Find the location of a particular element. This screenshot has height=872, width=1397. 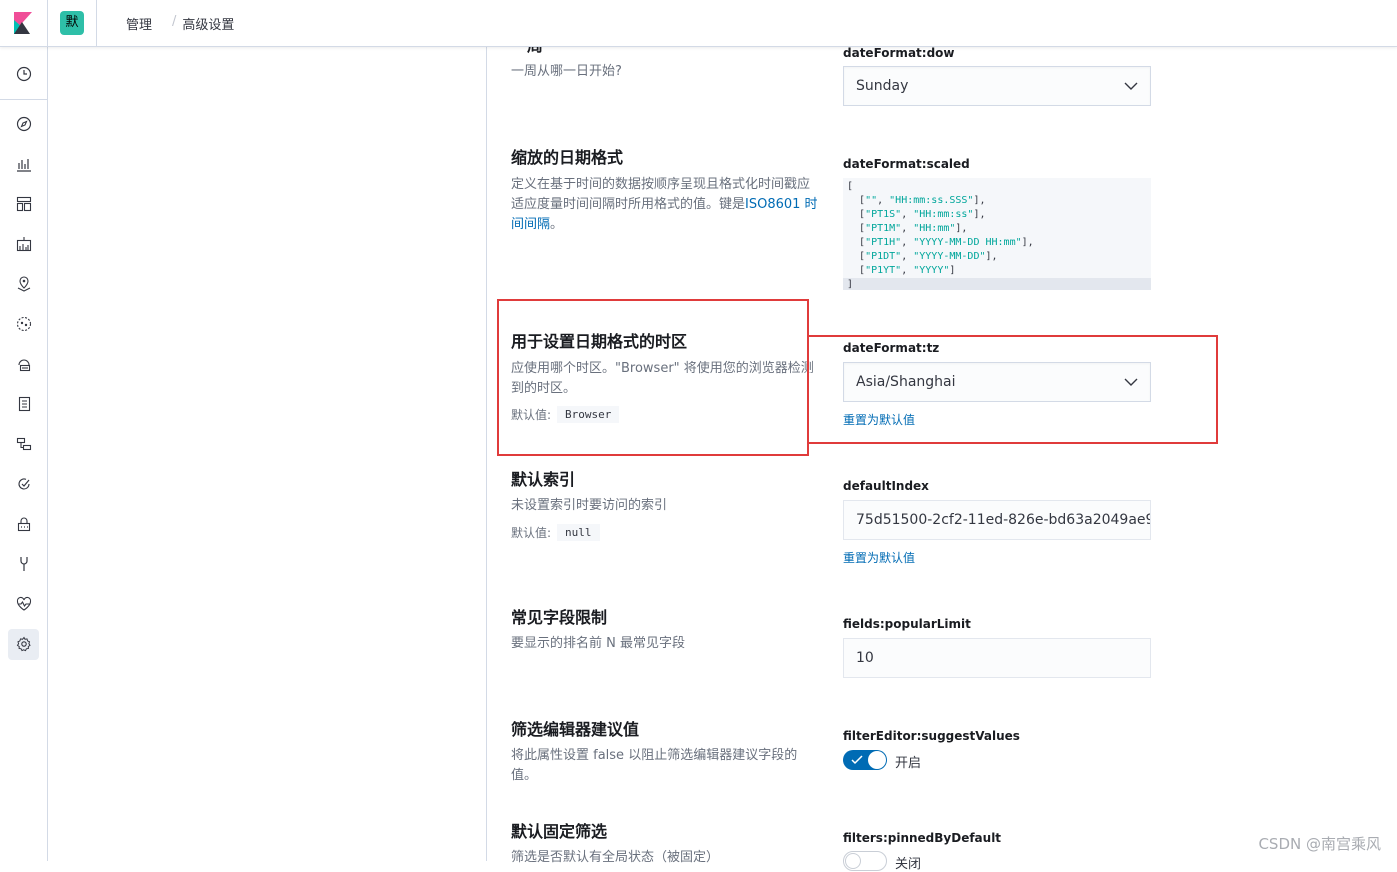

code-line: ["P1YT", "YYYY"] is located at coordinates (901, 270).